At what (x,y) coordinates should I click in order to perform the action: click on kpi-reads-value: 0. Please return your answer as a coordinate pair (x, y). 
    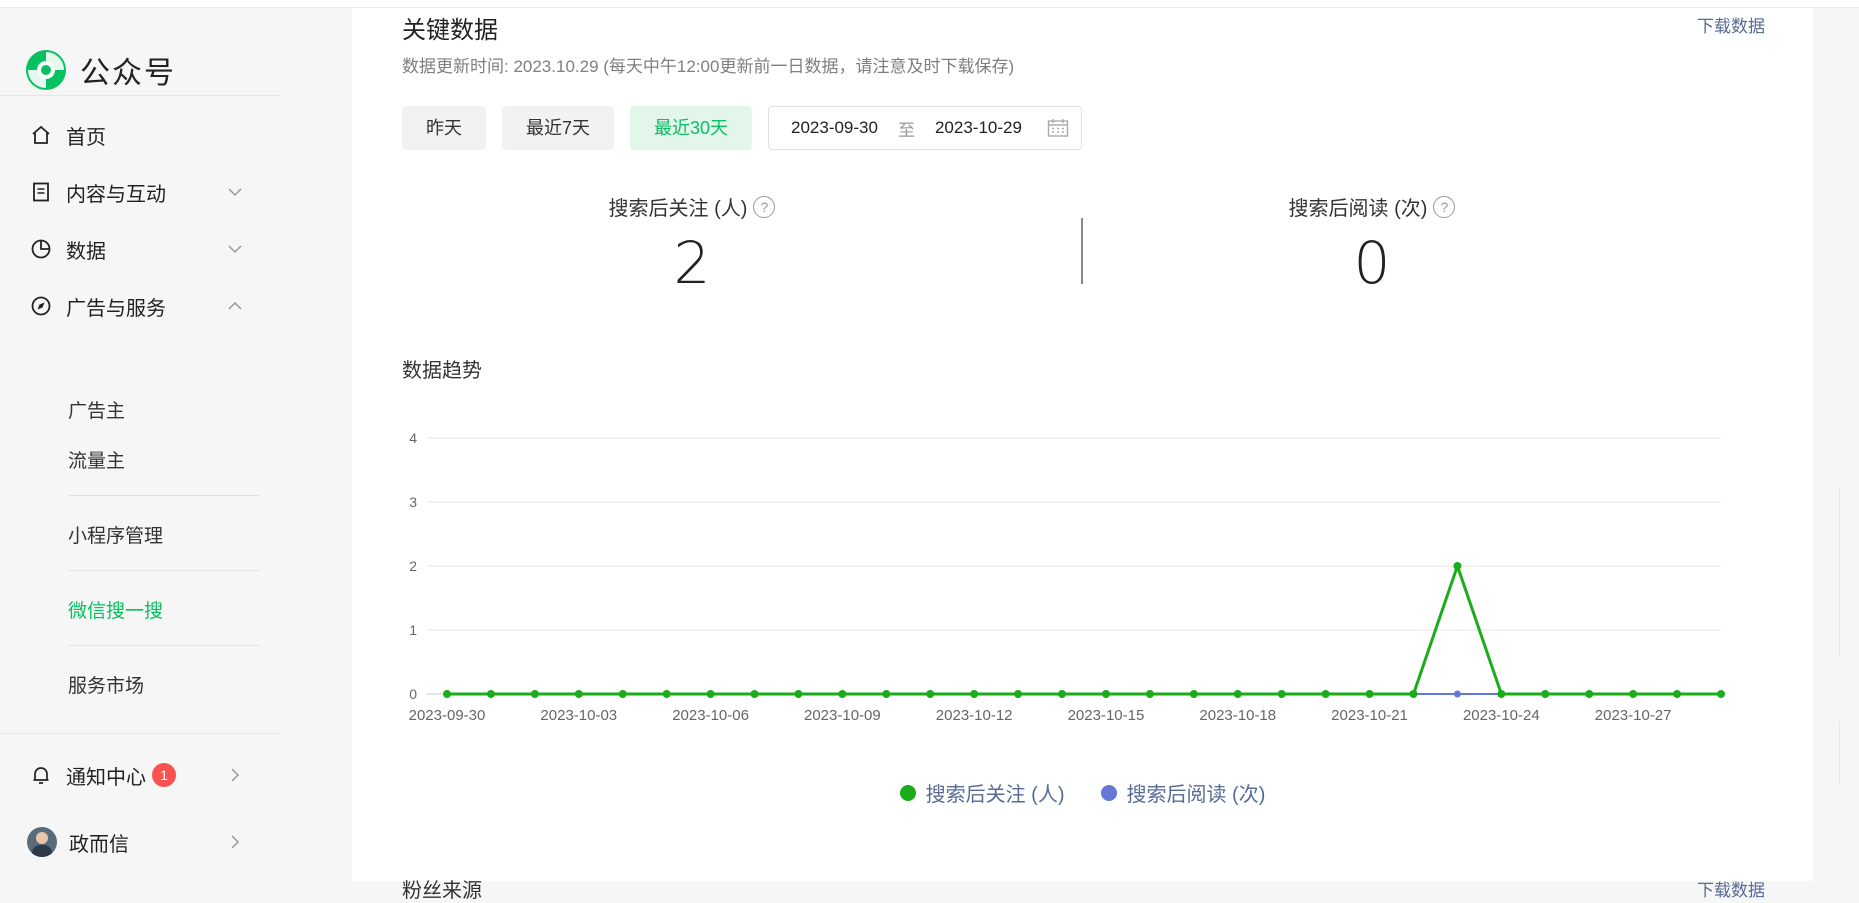
    Looking at the image, I should click on (1372, 263).